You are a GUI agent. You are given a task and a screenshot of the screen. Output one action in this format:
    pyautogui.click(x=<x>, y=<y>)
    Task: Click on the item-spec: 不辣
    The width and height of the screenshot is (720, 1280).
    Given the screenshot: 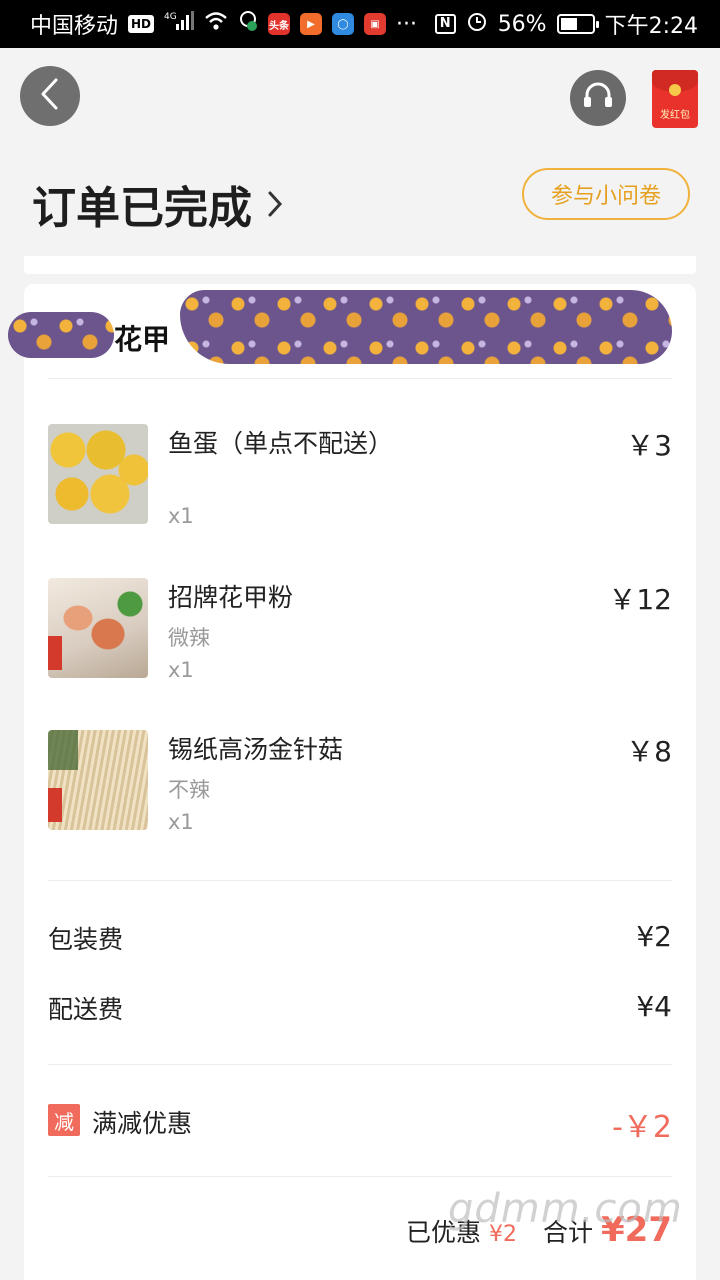 What is the action you would take?
    pyautogui.click(x=189, y=790)
    